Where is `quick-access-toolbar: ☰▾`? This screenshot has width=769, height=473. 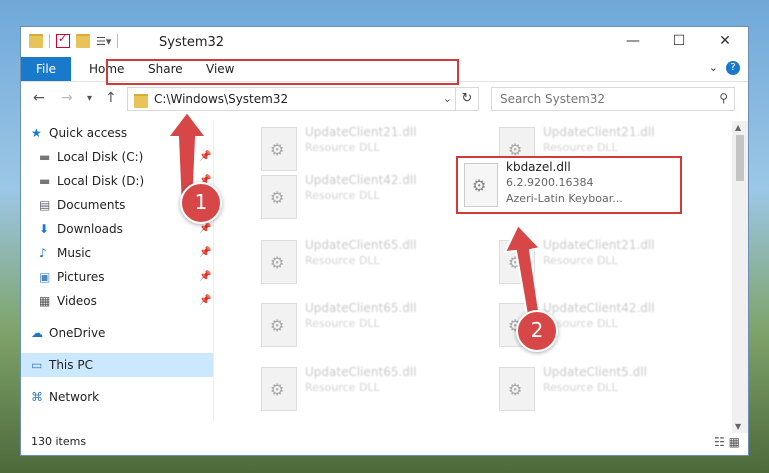 quick-access-toolbar: ☰▾ is located at coordinates (74, 40).